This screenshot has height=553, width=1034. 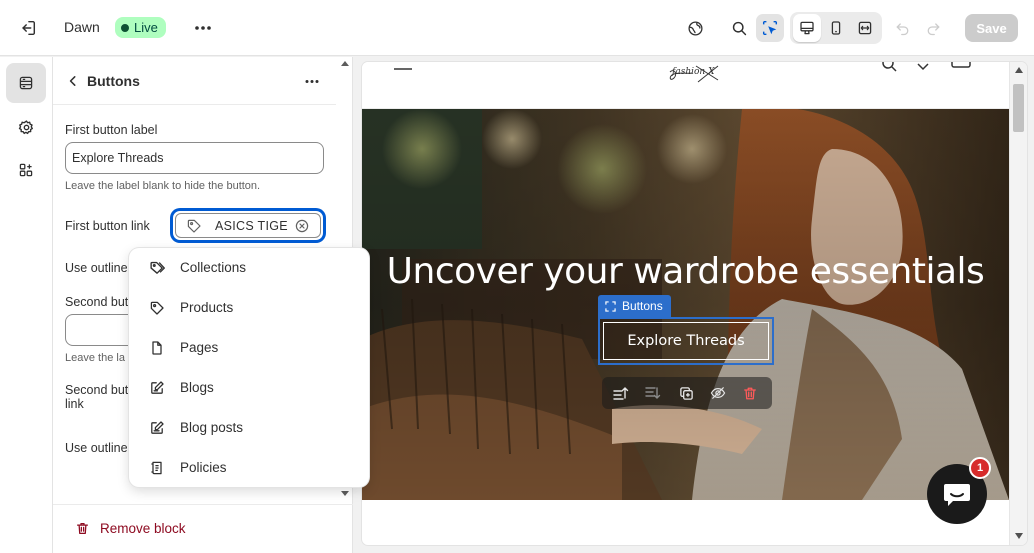 I want to click on scroll-down-arrow, so click(x=345, y=493).